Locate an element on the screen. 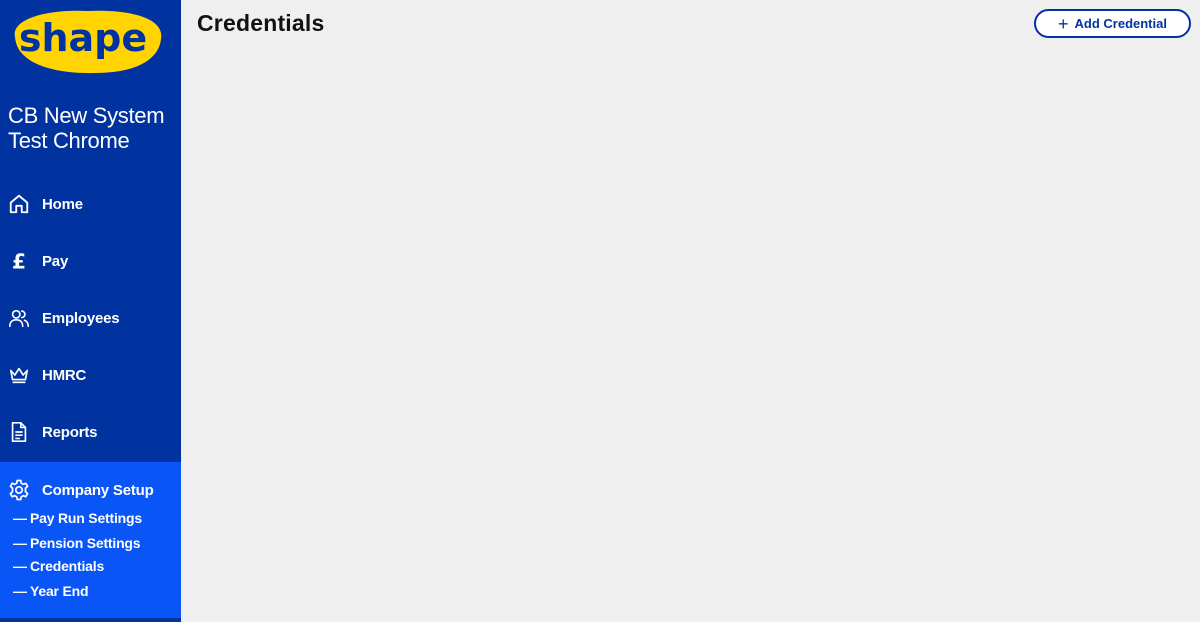  sub-item-year-end: — Year End is located at coordinates (90, 594).